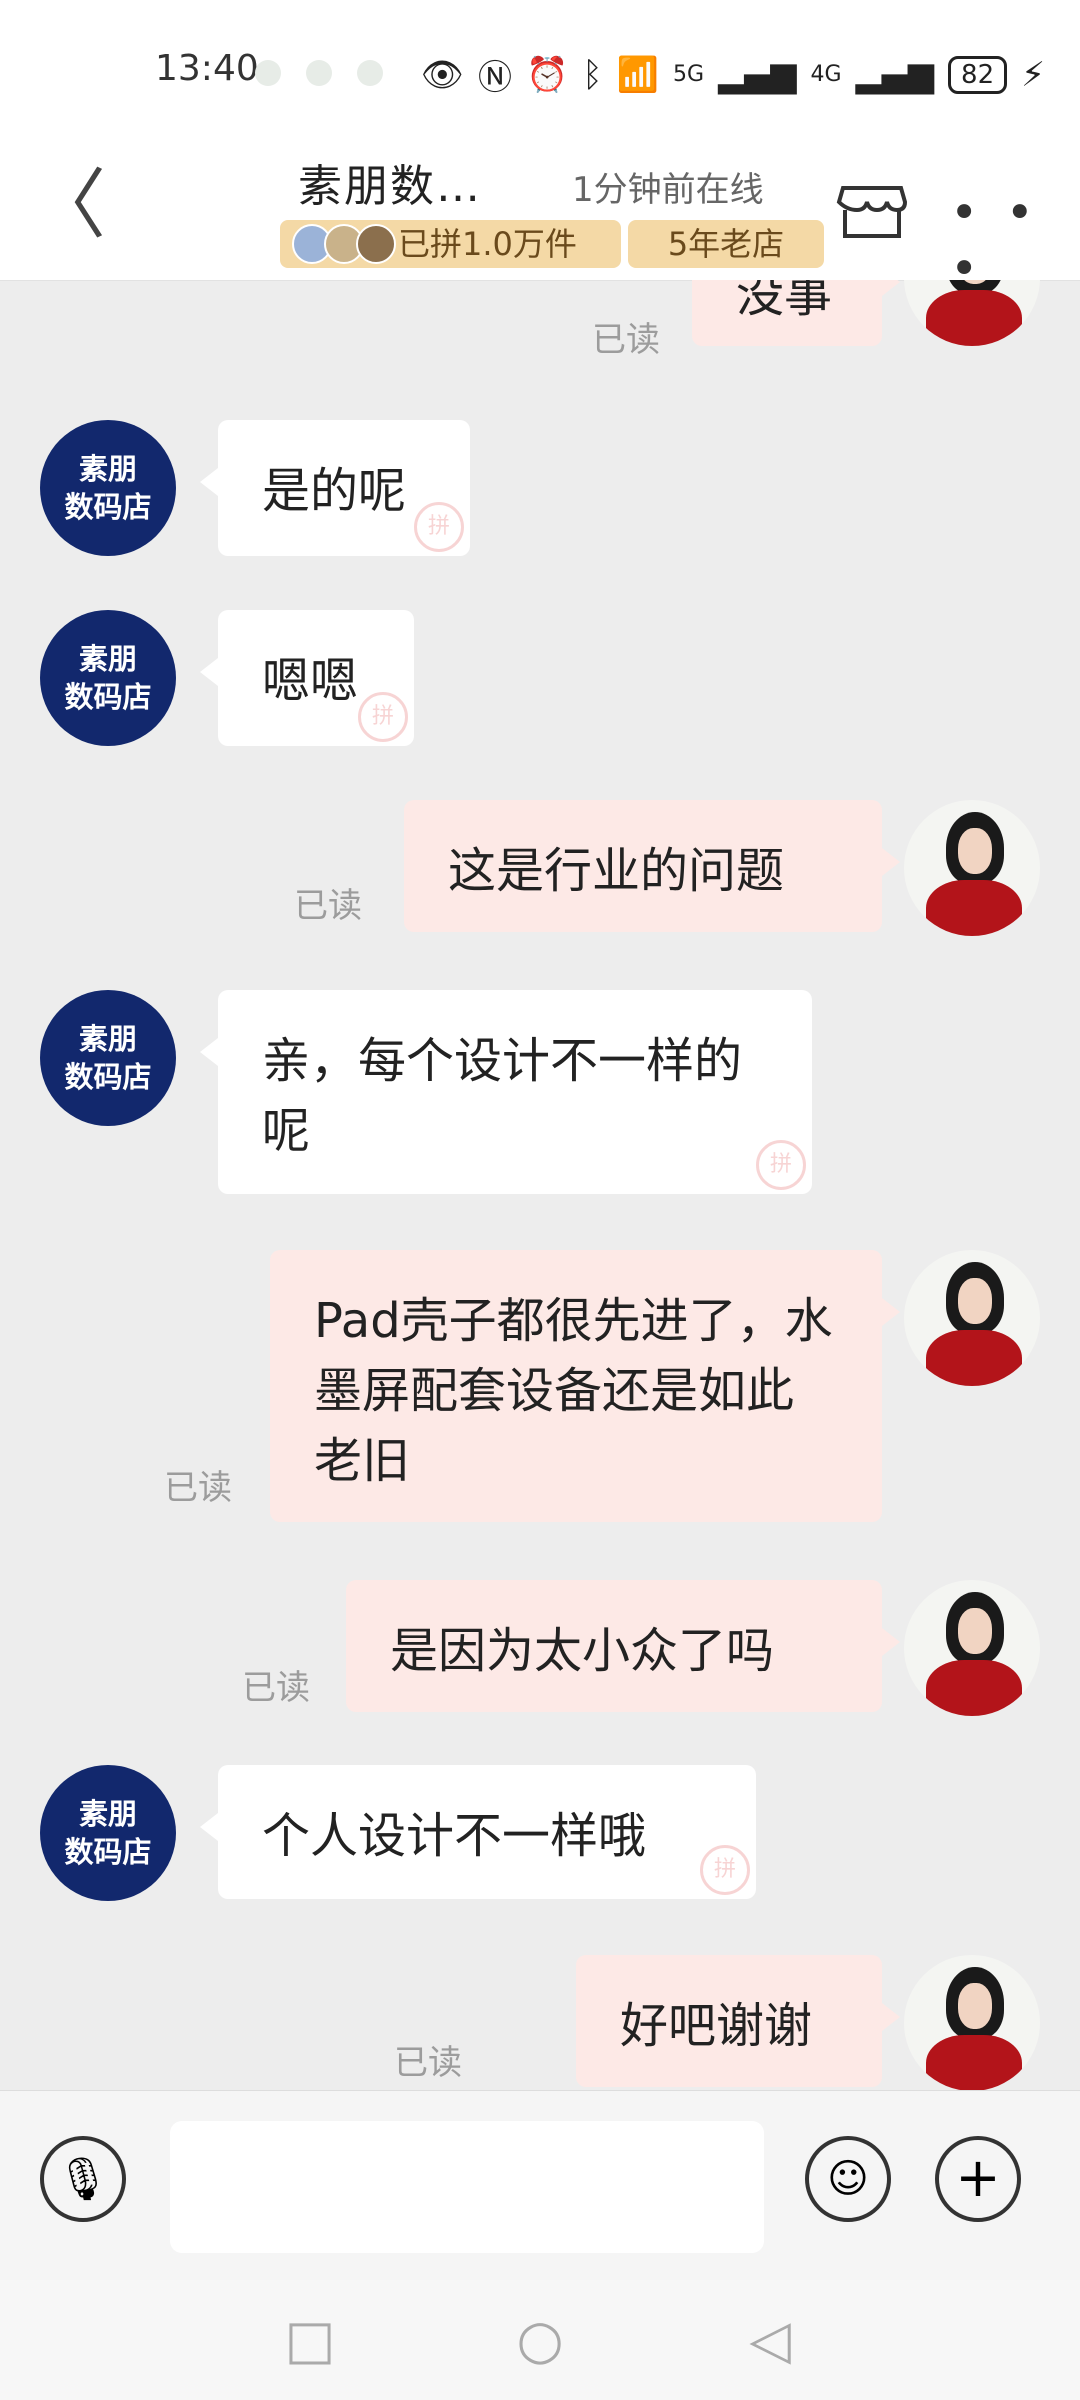 Image resolution: width=1080 pixels, height=2400 pixels. What do you see at coordinates (796, 313) in the screenshot?
I see `message-bubble: 没事` at bounding box center [796, 313].